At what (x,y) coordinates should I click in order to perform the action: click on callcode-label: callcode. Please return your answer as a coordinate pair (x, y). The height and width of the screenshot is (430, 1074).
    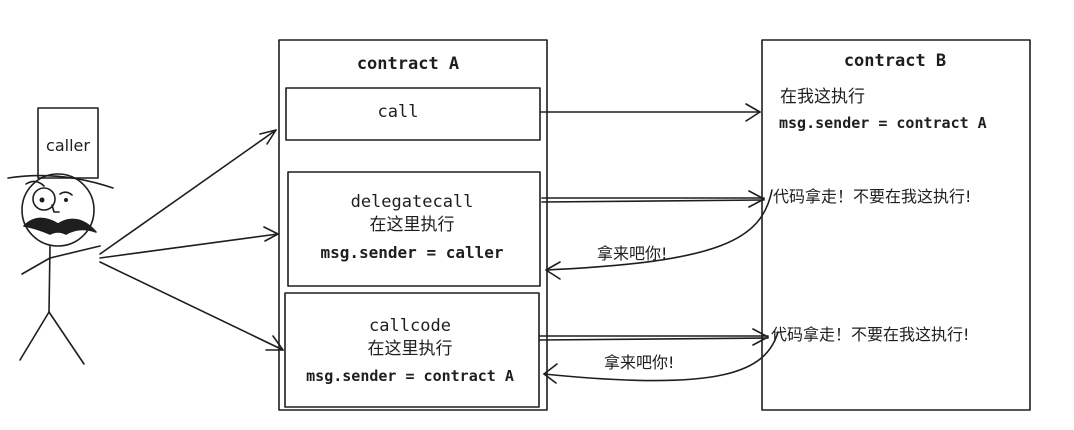
    Looking at the image, I should click on (410, 326).